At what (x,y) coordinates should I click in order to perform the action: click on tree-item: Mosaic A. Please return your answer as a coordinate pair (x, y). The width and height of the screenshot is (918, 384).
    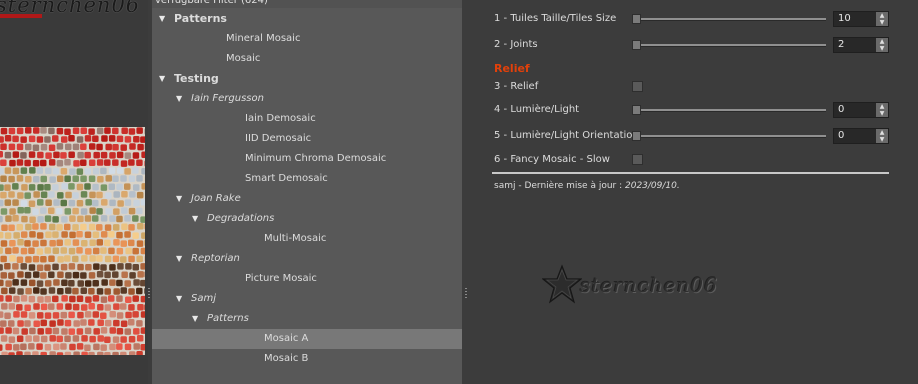
    Looking at the image, I should click on (307, 339).